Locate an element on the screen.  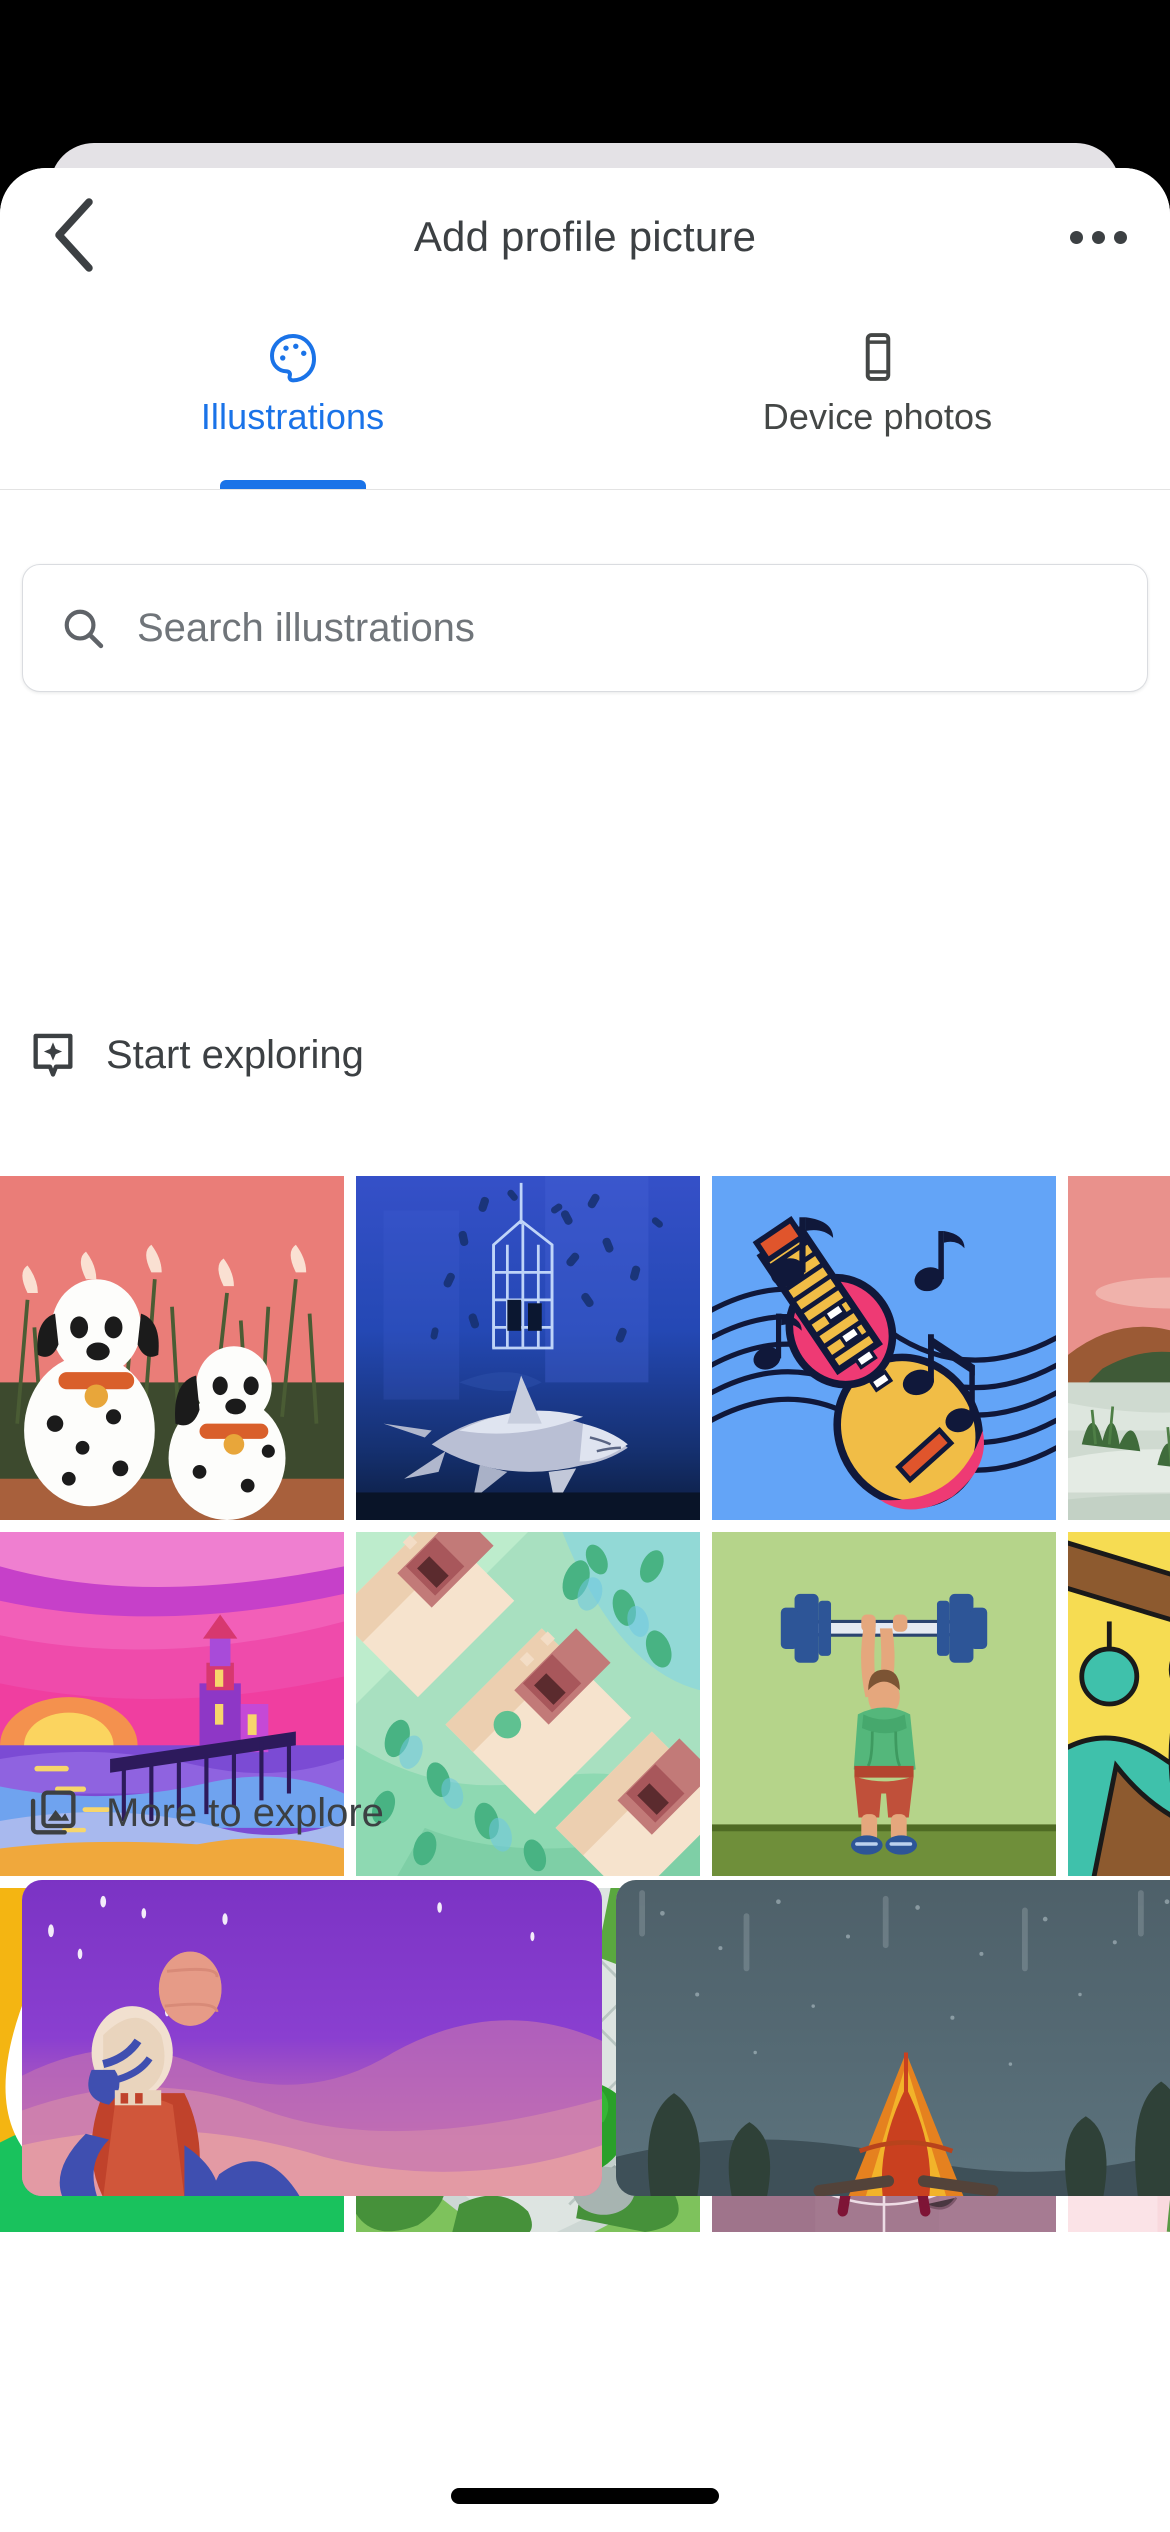
app-bar: Add profile picture is located at coordinates (585, 237).